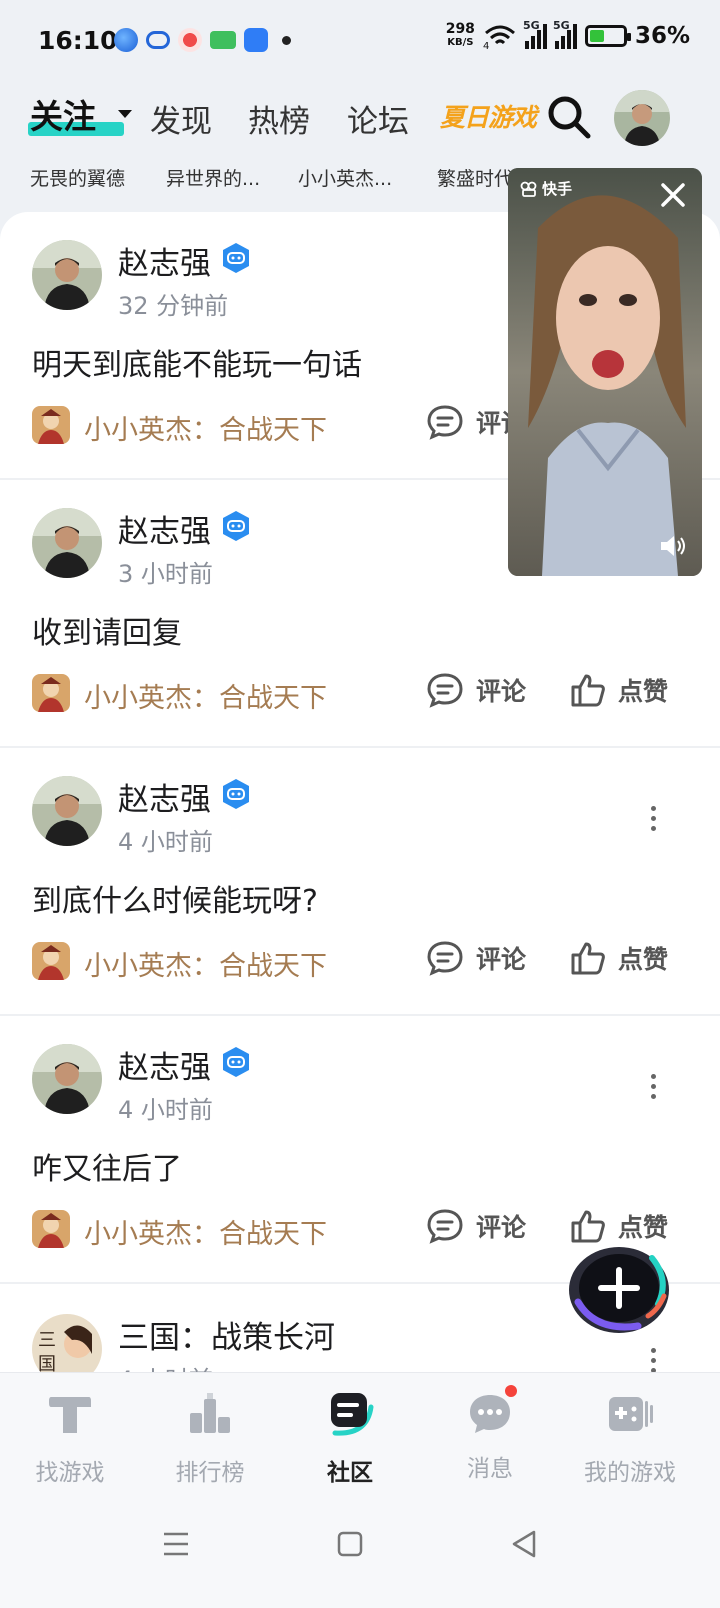 This screenshot has width=720, height=1608. Describe the element at coordinates (190, 40) in the screenshot. I see `map-notification-icon` at that location.